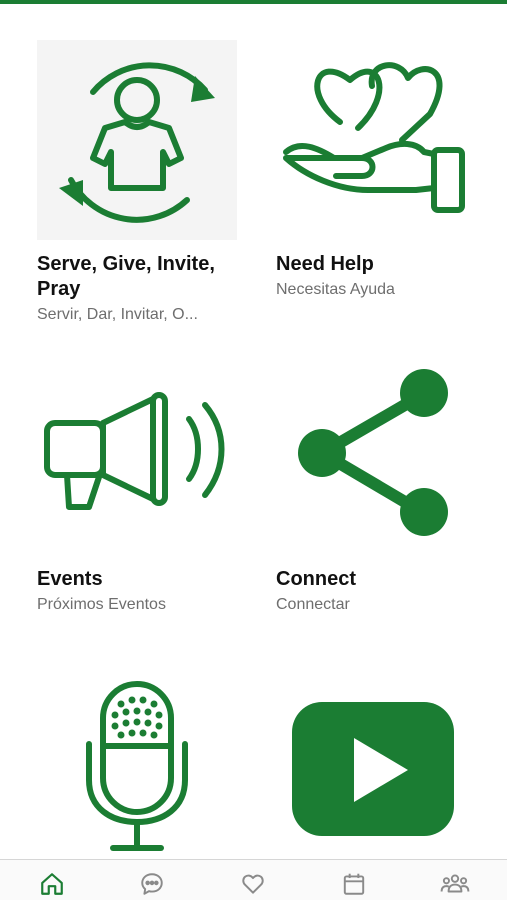 The width and height of the screenshot is (507, 900). I want to click on tile-title: Serve, Give, Invite, Pray, so click(126, 276).